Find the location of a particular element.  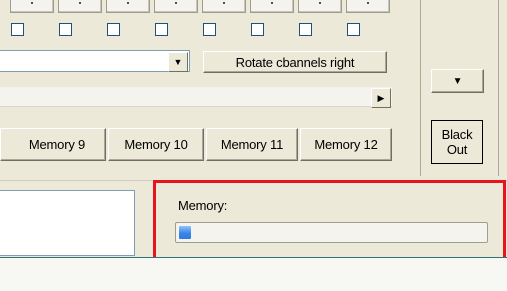

black-out-label-line2: Out is located at coordinates (457, 149).